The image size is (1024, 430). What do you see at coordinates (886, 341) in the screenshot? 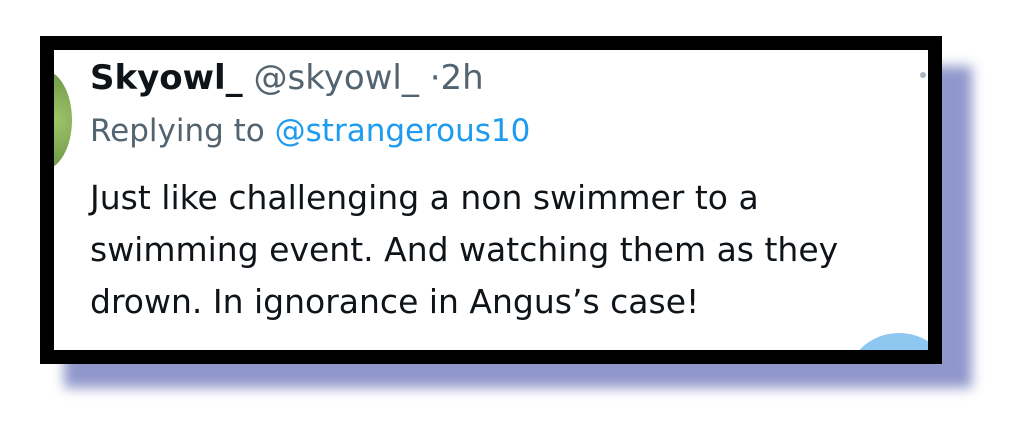
I see `compose-button-fragment` at bounding box center [886, 341].